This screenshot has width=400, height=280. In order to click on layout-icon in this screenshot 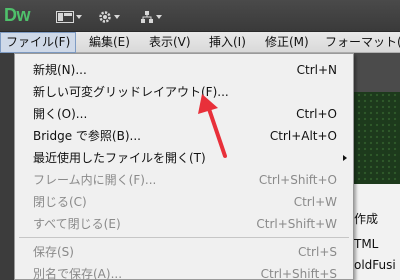, I will do `click(65, 17)`.